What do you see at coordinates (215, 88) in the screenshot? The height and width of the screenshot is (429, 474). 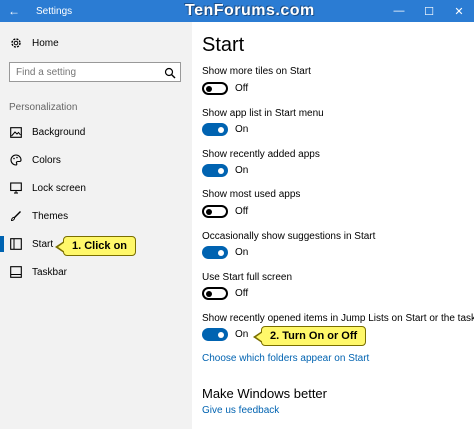 I see `toggle-more-tiles` at bounding box center [215, 88].